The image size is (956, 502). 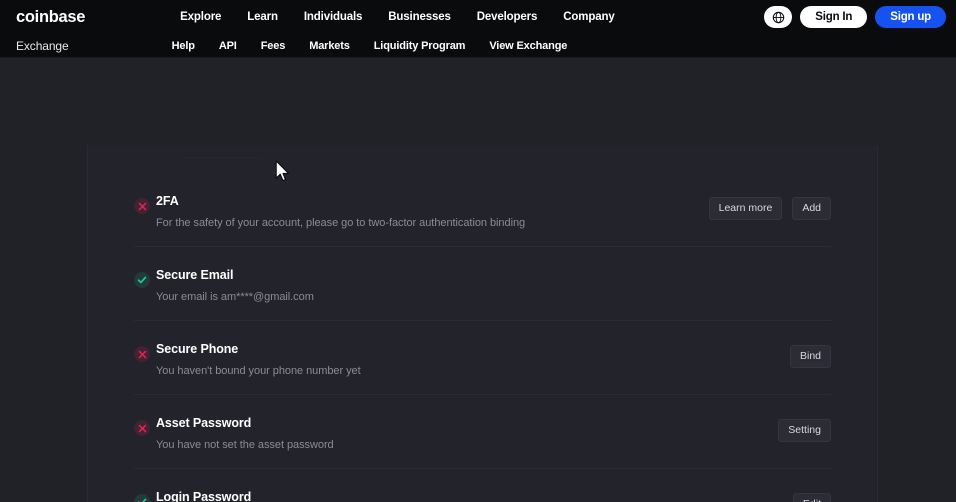 I want to click on security-row-title: Secure Email, so click(x=195, y=275).